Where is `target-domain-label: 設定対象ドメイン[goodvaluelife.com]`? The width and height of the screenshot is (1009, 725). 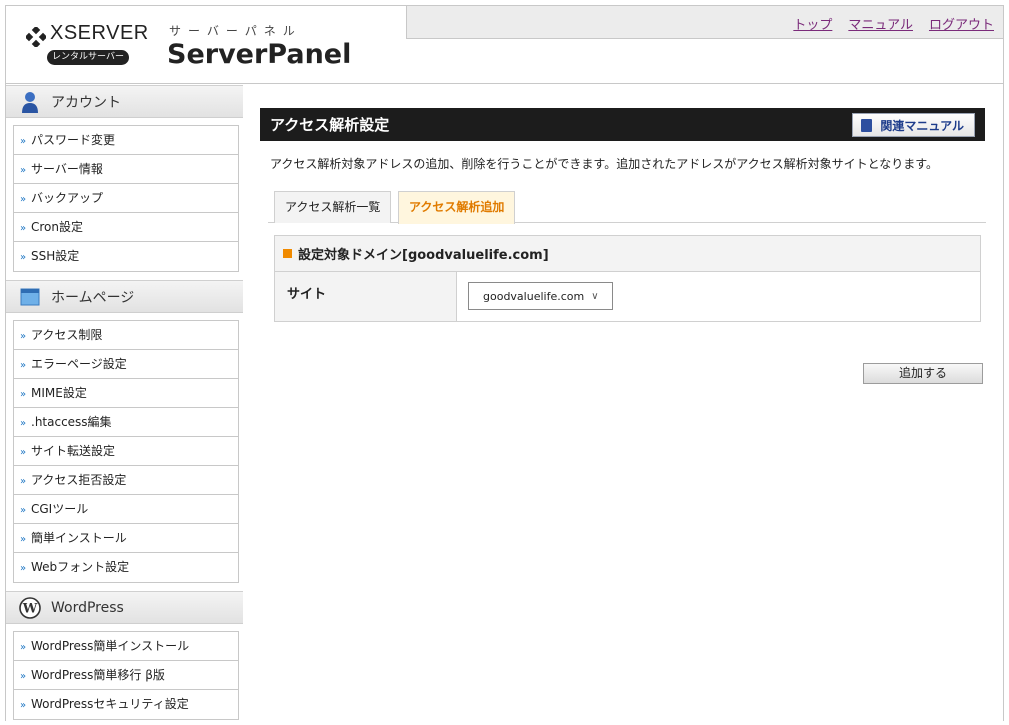
target-domain-label: 設定対象ドメイン[goodvaluelife.com] is located at coordinates (423, 255).